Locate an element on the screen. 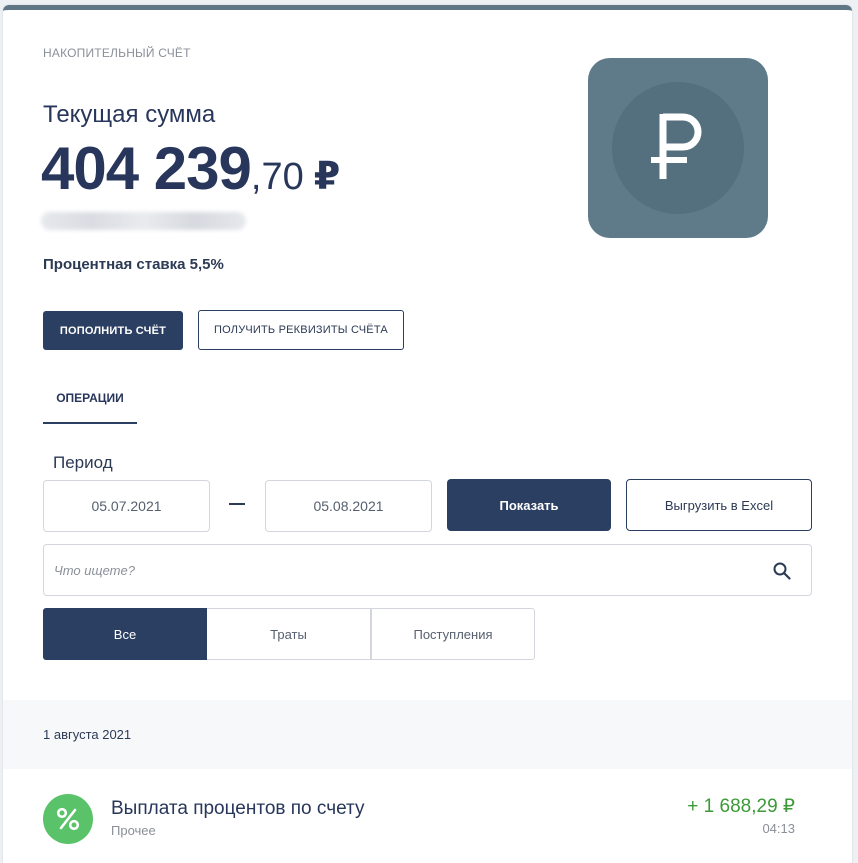 The height and width of the screenshot is (863, 858). get-details-button: ПОЛУЧИТЬ РЕКВИЗИТЫ СЧЁТА is located at coordinates (301, 330).